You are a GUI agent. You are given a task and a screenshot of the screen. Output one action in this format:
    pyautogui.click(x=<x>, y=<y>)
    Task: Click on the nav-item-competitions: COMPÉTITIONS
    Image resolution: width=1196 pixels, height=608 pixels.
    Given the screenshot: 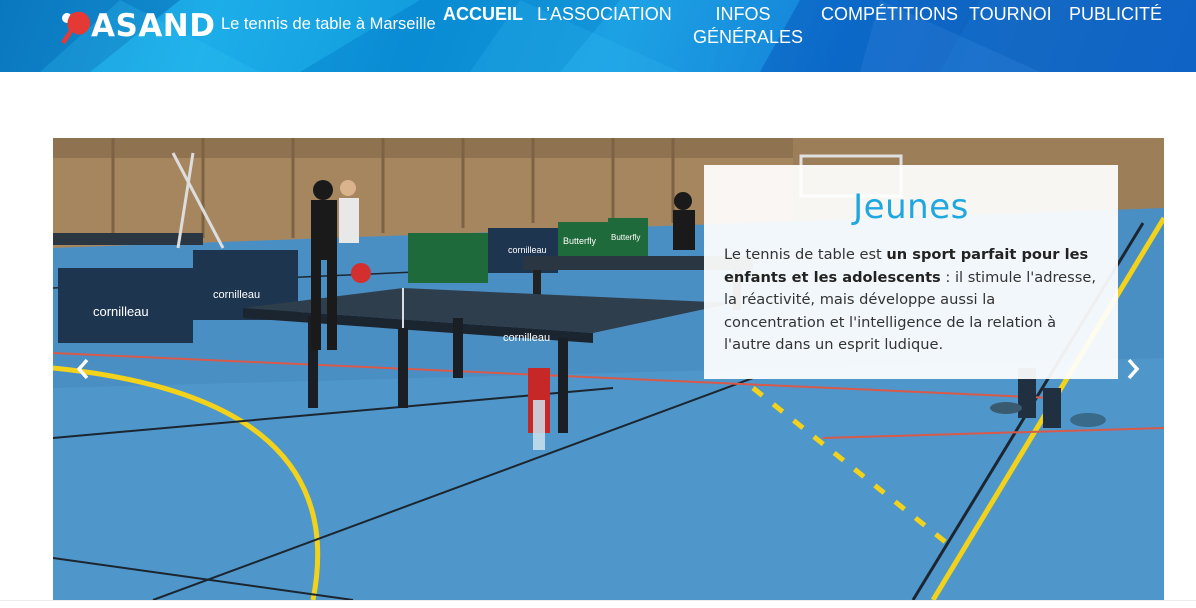 What is the action you would take?
    pyautogui.click(x=889, y=14)
    